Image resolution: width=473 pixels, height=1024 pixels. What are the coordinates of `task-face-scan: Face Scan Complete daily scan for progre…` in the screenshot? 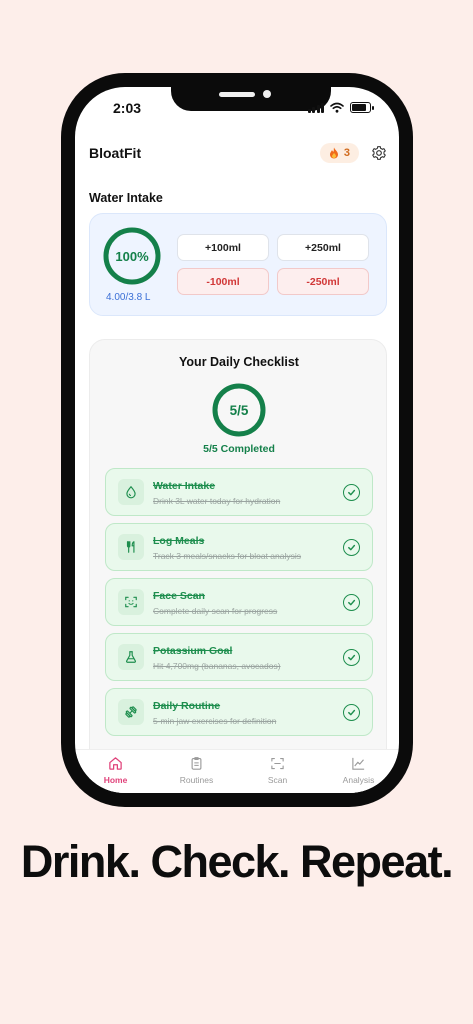 It's located at (239, 602).